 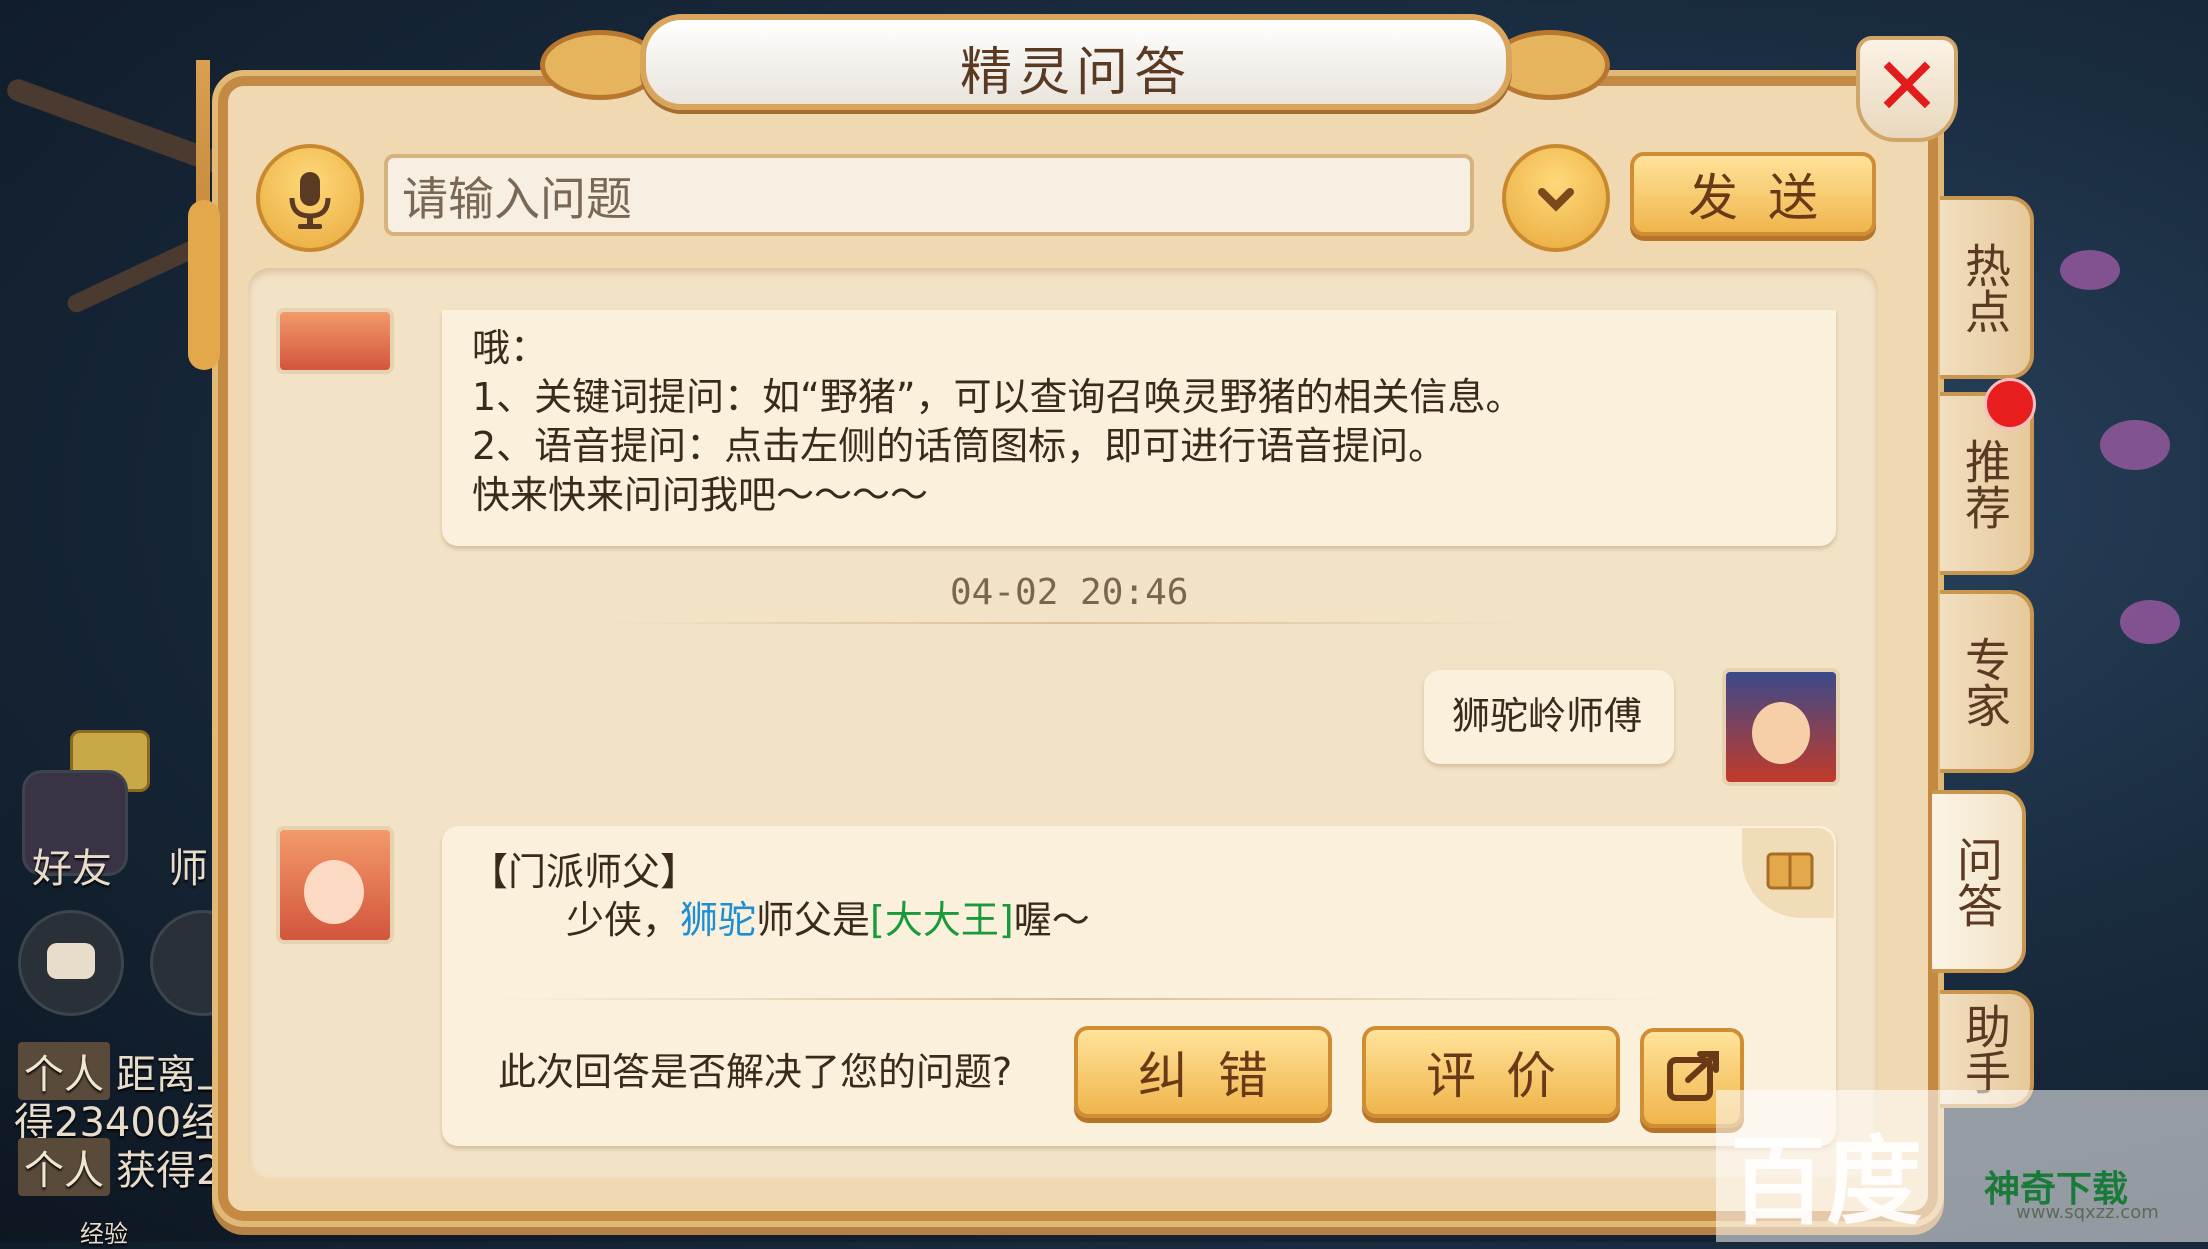 I want to click on tab-expert: 专家, so click(x=1987, y=681).